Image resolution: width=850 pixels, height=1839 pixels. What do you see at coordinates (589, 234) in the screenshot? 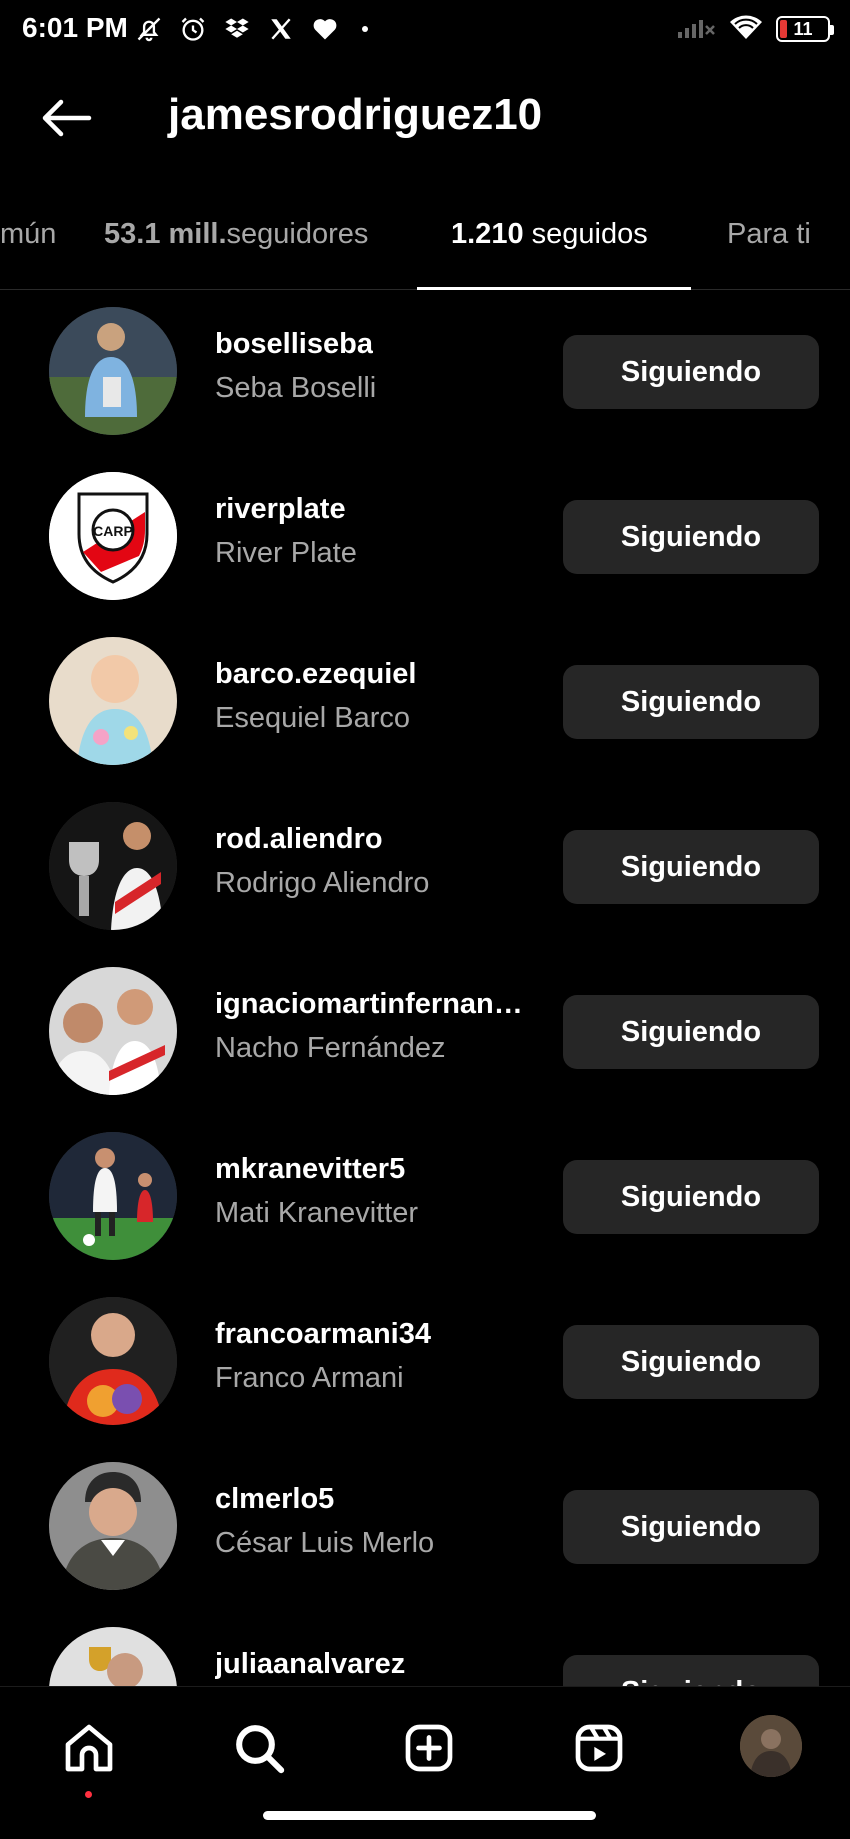
I see `tab-label: seguidos` at bounding box center [589, 234].